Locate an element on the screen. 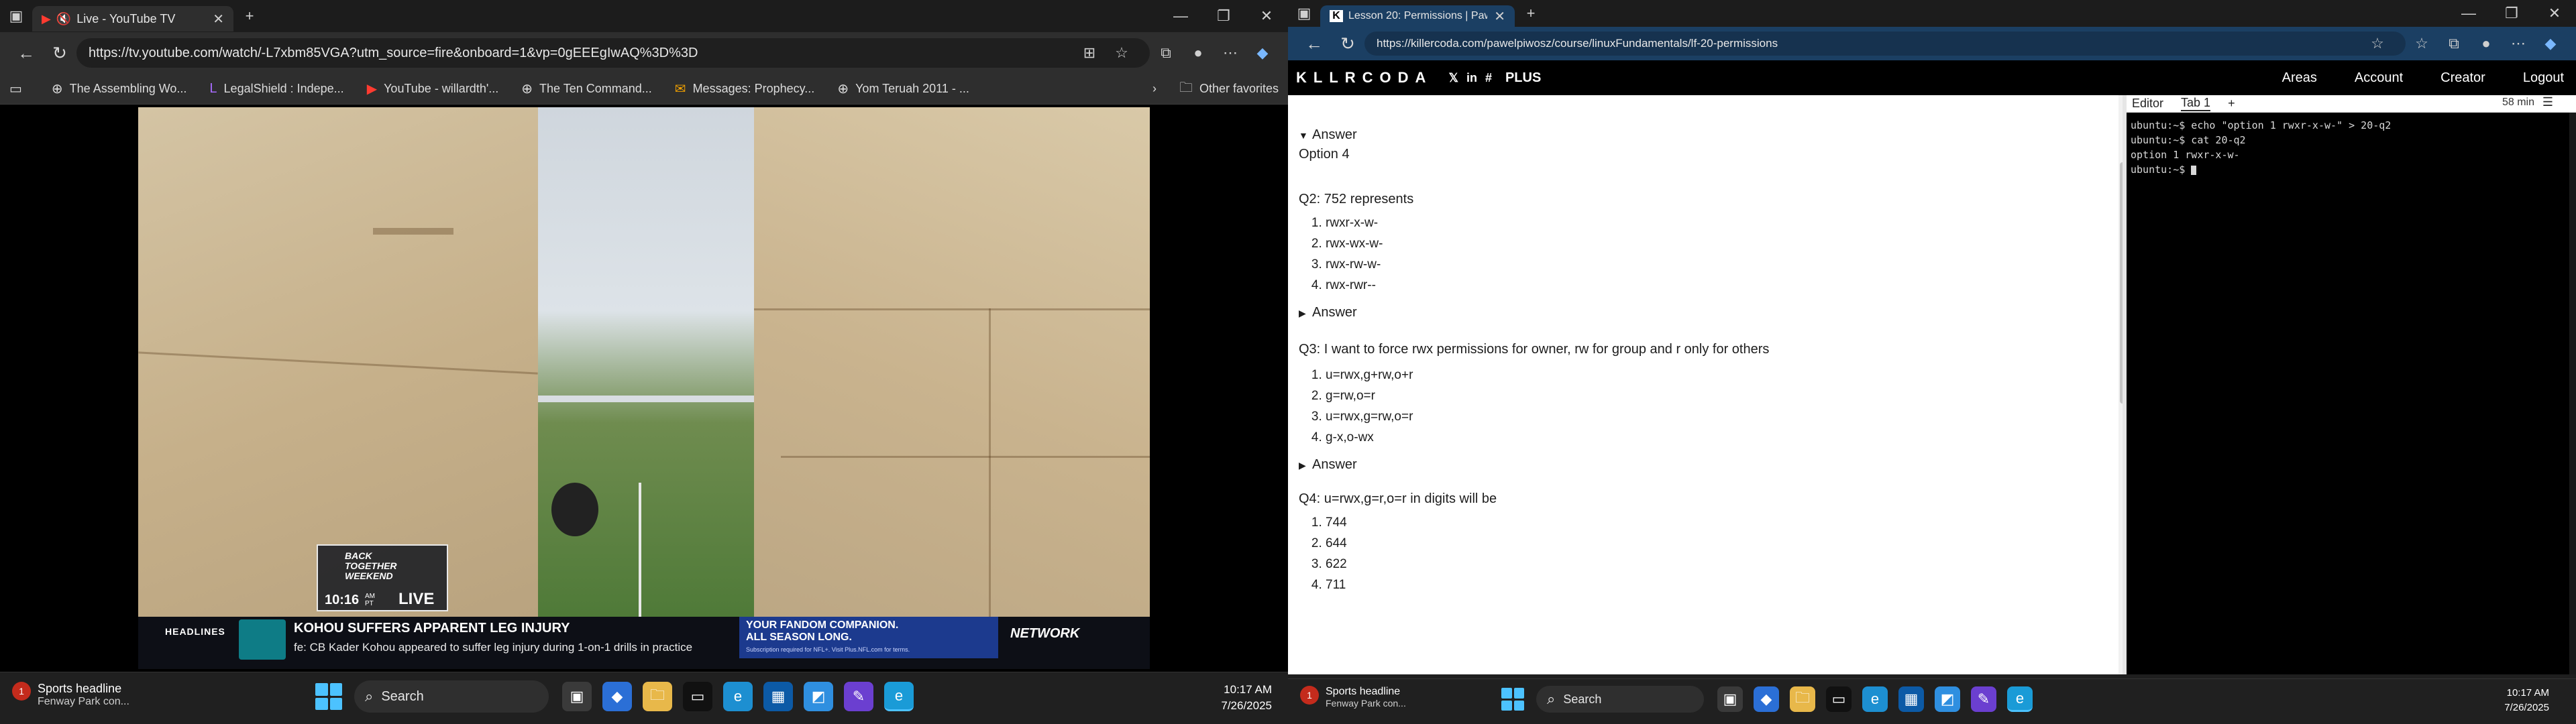 The width and height of the screenshot is (2576, 724). app-install-icon: ⊞ is located at coordinates (1089, 53).